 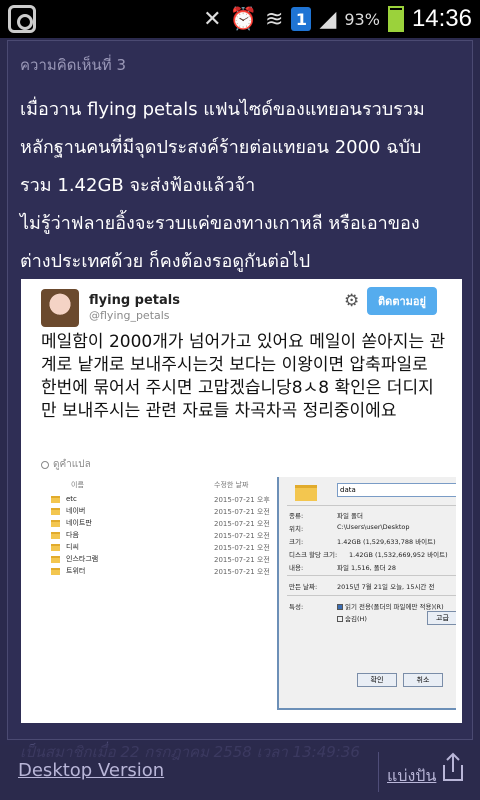 I want to click on status-bar: ✕ ⏰ ≋ 1 ◢ 93% 14:36, so click(x=240, y=19).